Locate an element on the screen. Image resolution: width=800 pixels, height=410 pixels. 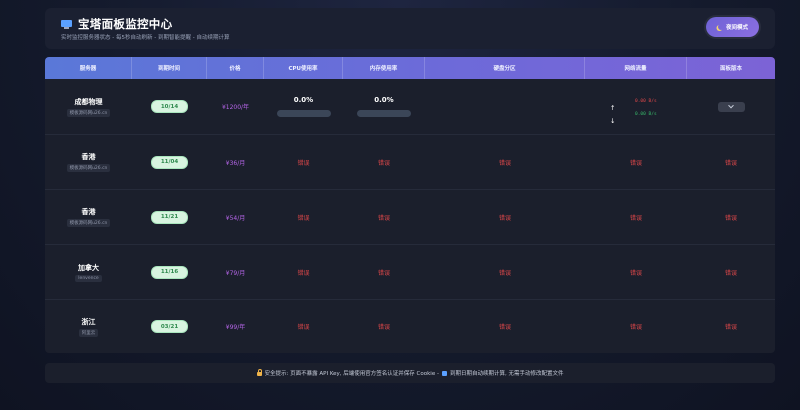
expiry-cell: 10/14 is located at coordinates (169, 106).